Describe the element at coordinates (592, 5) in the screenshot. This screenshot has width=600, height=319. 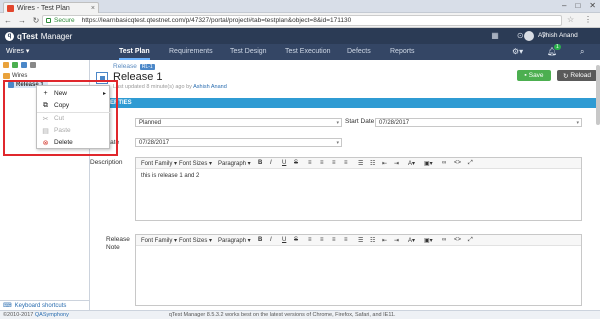
I see `close-window-icon: ✕` at that location.